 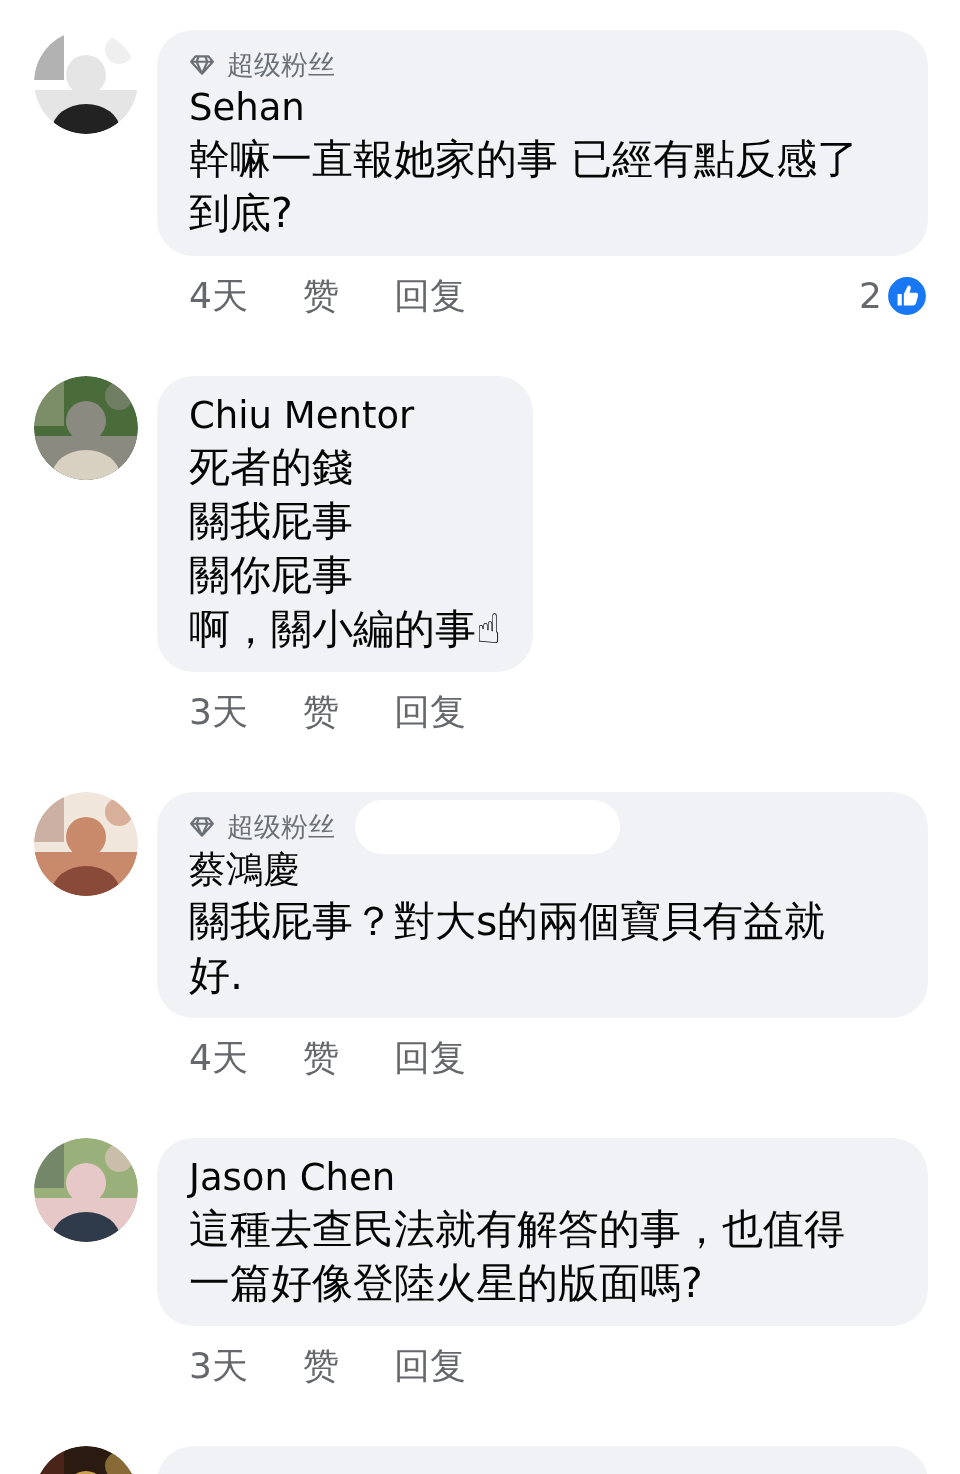 I want to click on comment-text: 這種去查民法就有解答的事，也值得, so click(x=517, y=1229).